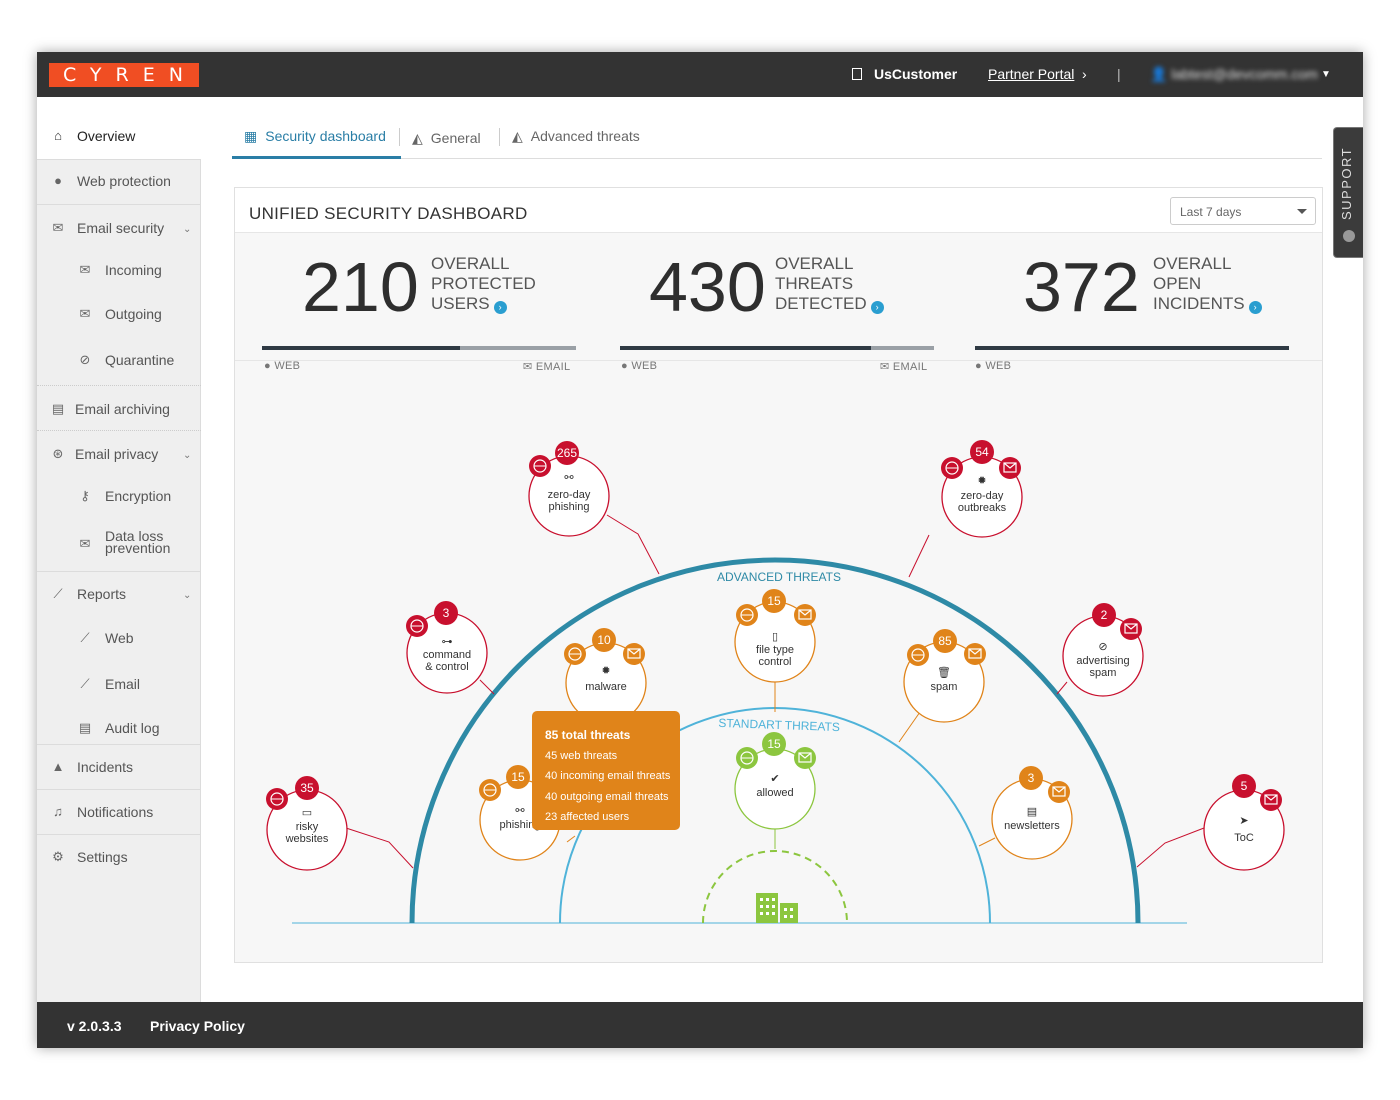 Image resolution: width=1400 pixels, height=1100 pixels. Describe the element at coordinates (606, 687) in the screenshot. I see `node-label: malware` at that location.